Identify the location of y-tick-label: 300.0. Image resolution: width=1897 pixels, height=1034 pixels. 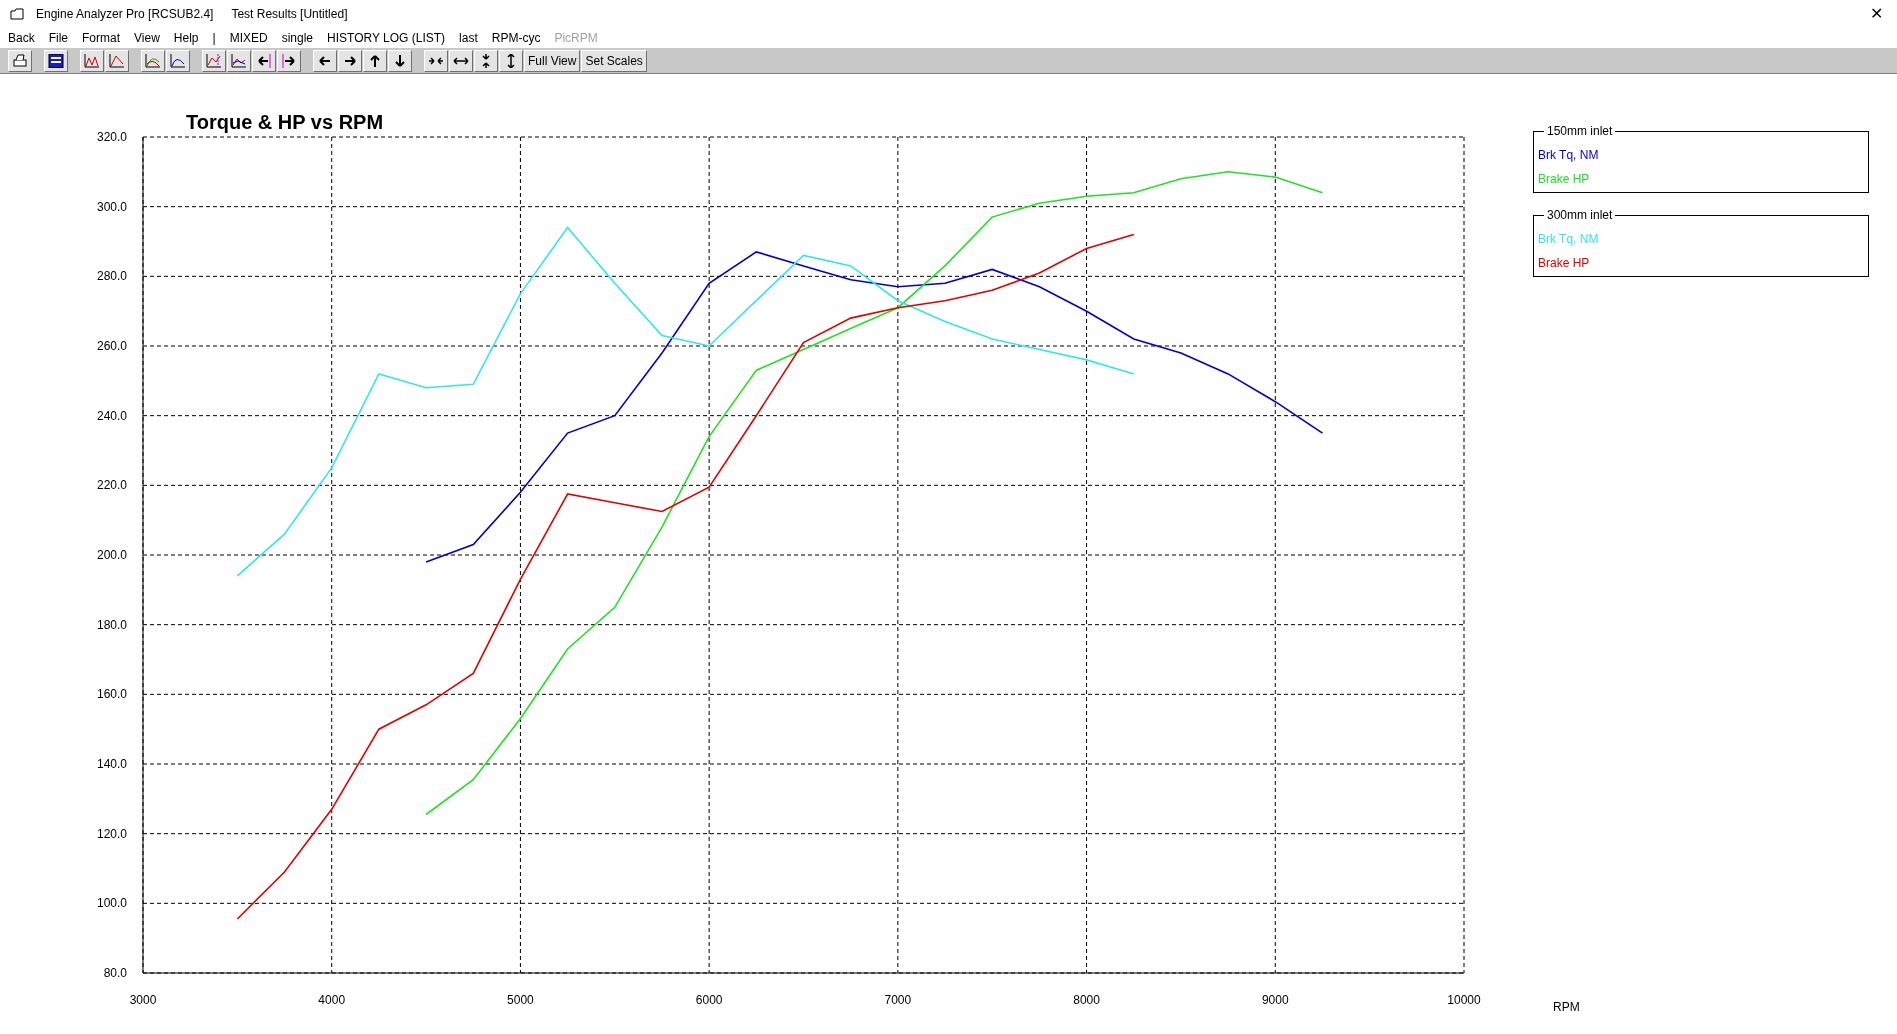
(111, 206).